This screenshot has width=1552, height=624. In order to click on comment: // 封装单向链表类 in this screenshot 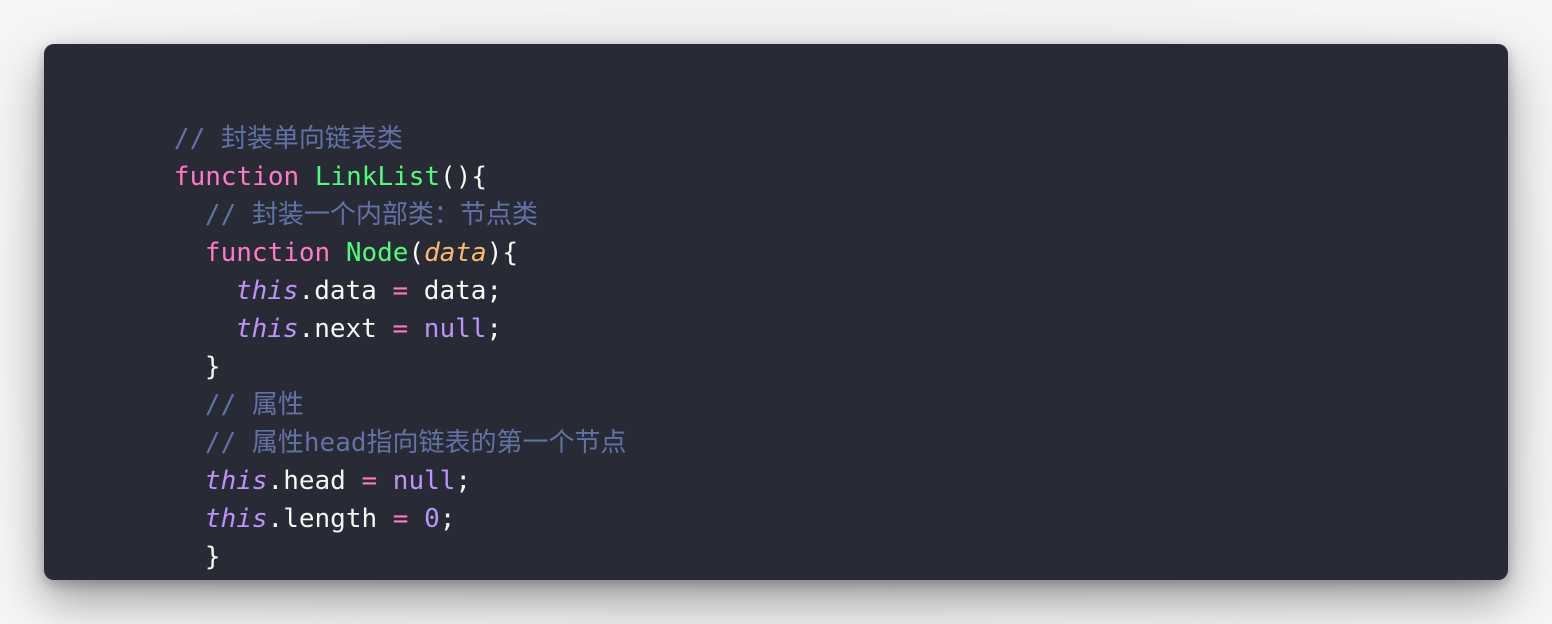, I will do `click(288, 139)`.